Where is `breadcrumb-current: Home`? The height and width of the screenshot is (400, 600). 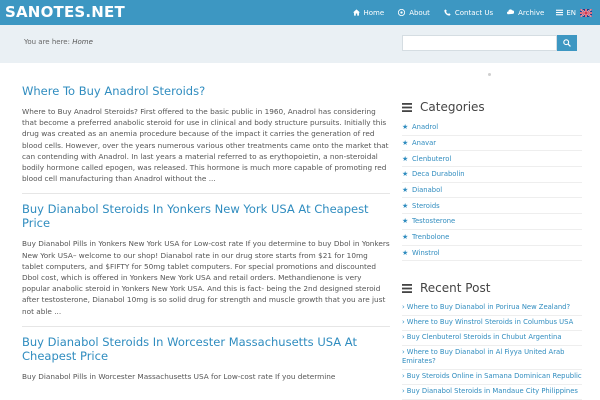 breadcrumb-current: Home is located at coordinates (82, 42).